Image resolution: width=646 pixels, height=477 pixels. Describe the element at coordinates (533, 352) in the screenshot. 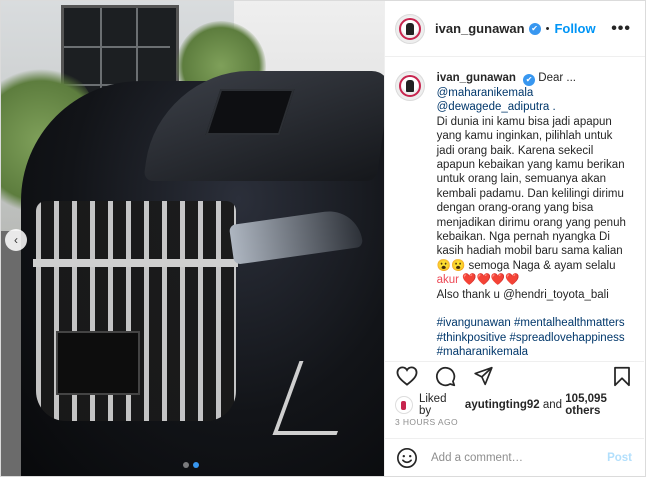

I see `hashtag-line: #maharanikemala` at that location.